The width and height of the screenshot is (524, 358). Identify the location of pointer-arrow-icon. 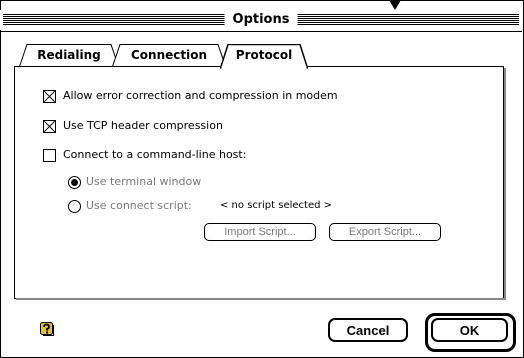
(395, 5).